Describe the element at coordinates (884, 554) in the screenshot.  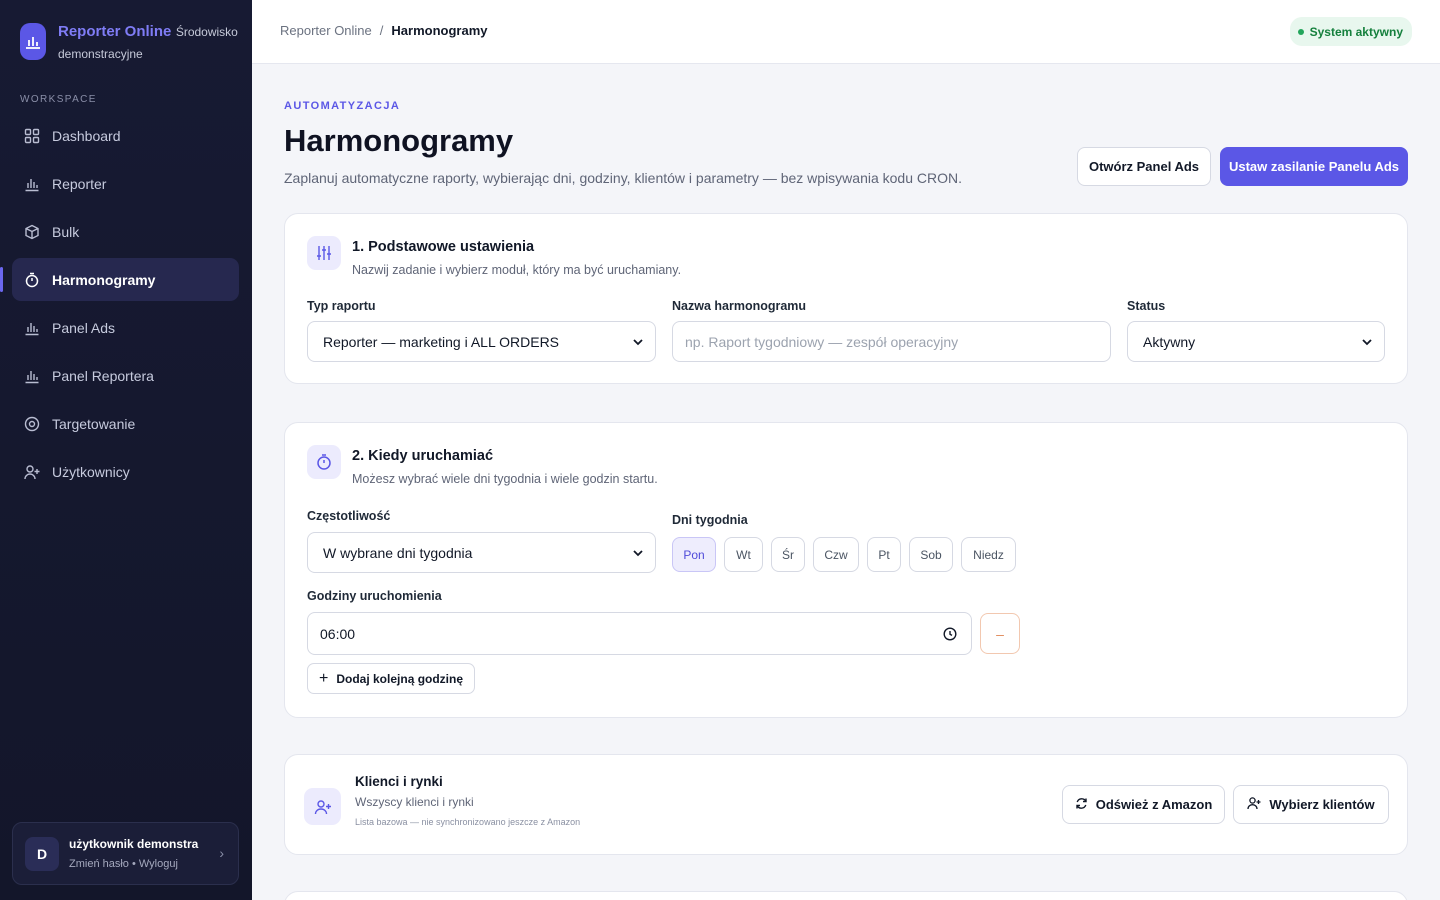
I see `day-chip-pt: Pt` at that location.